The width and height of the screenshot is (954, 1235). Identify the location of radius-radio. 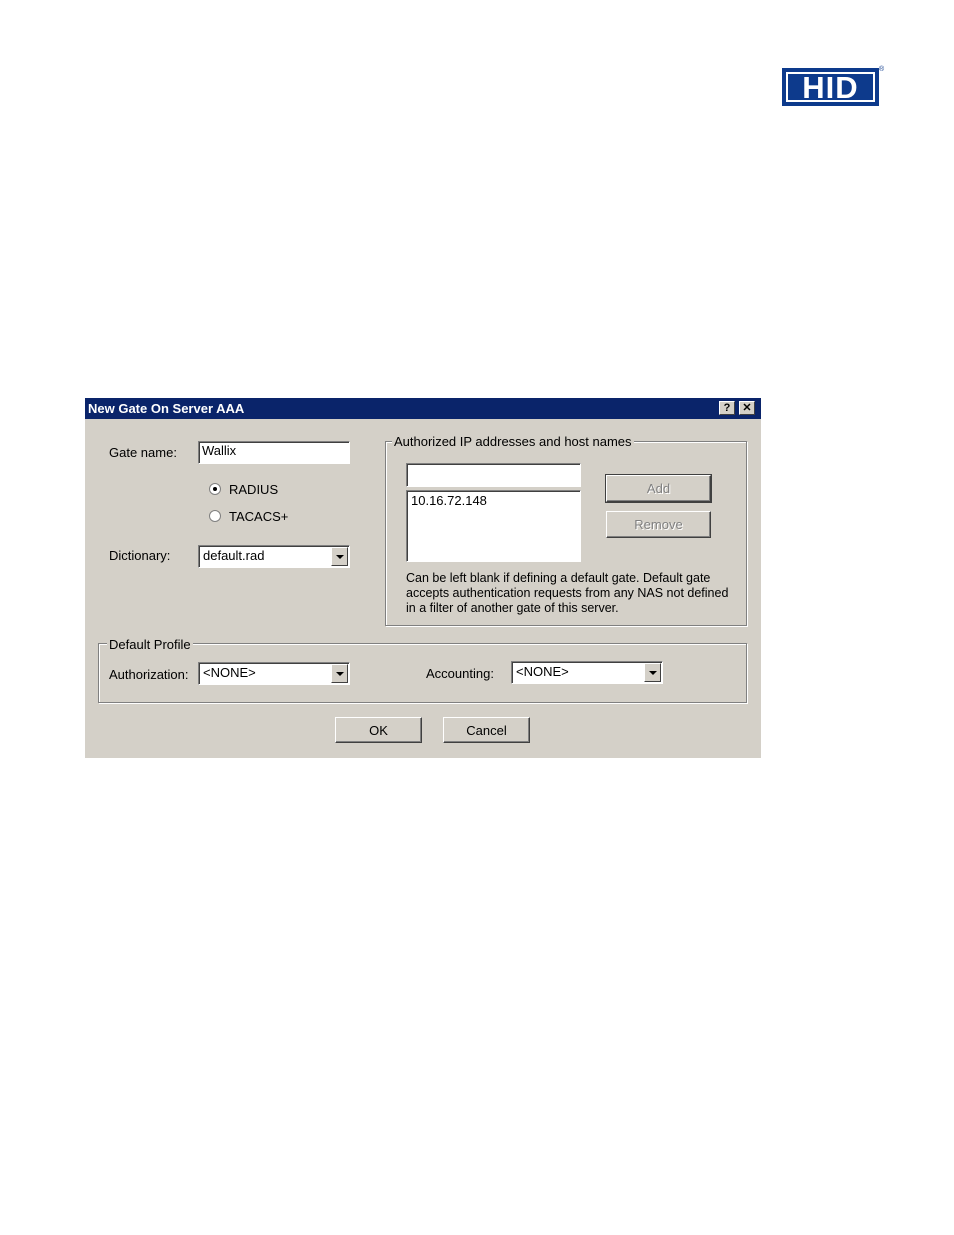
(215, 489).